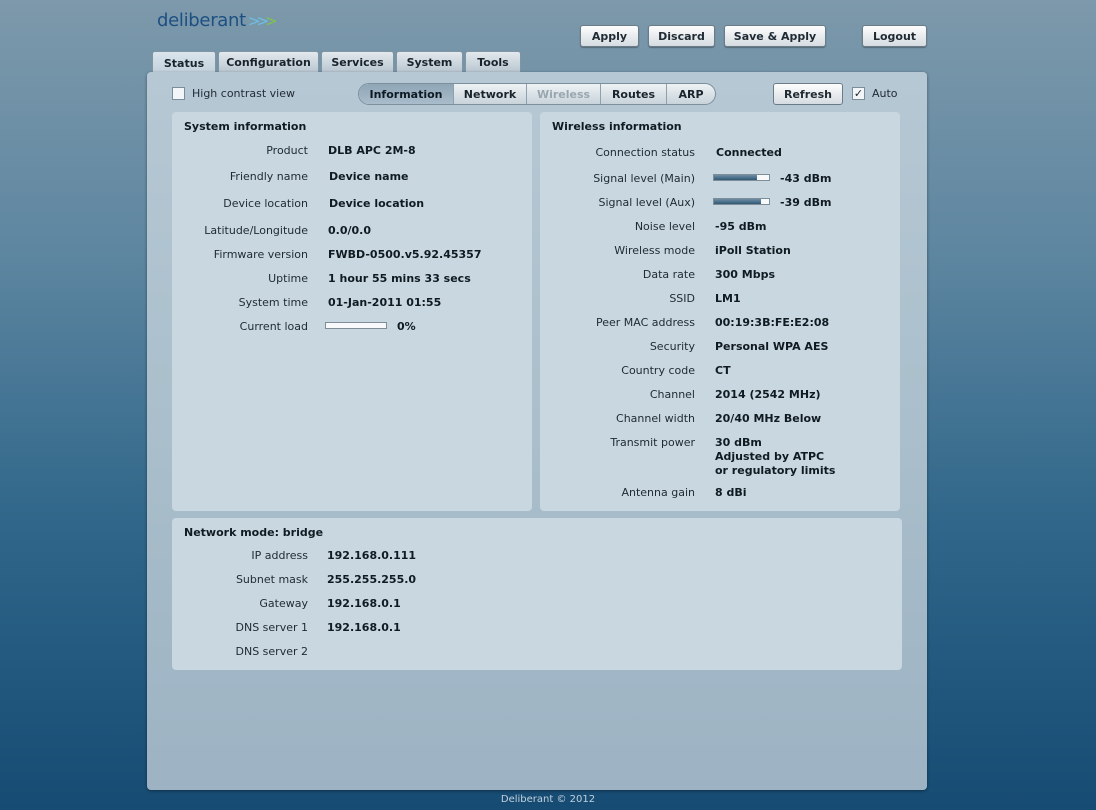 The image size is (1096, 810). I want to click on network-label: Gateway, so click(283, 603).